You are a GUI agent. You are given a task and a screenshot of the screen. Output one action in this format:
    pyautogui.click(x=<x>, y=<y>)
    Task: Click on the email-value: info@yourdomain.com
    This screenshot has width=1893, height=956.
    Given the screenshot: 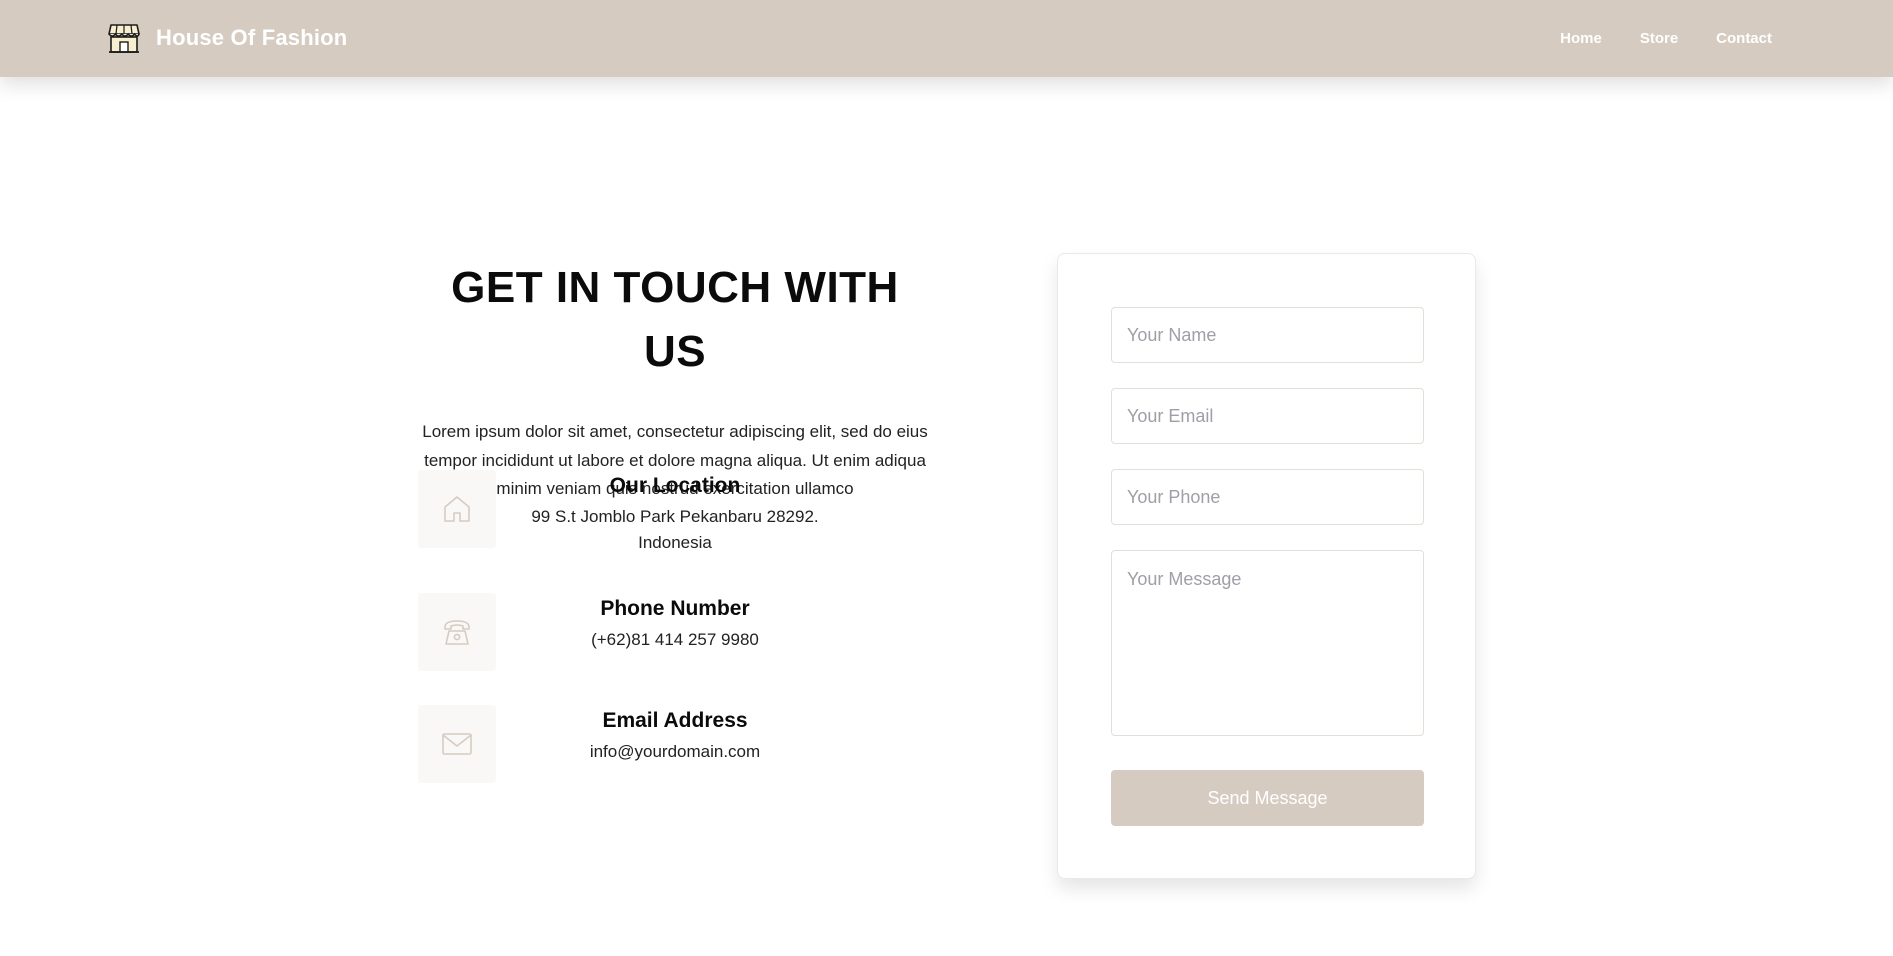 What is the action you would take?
    pyautogui.click(x=675, y=751)
    